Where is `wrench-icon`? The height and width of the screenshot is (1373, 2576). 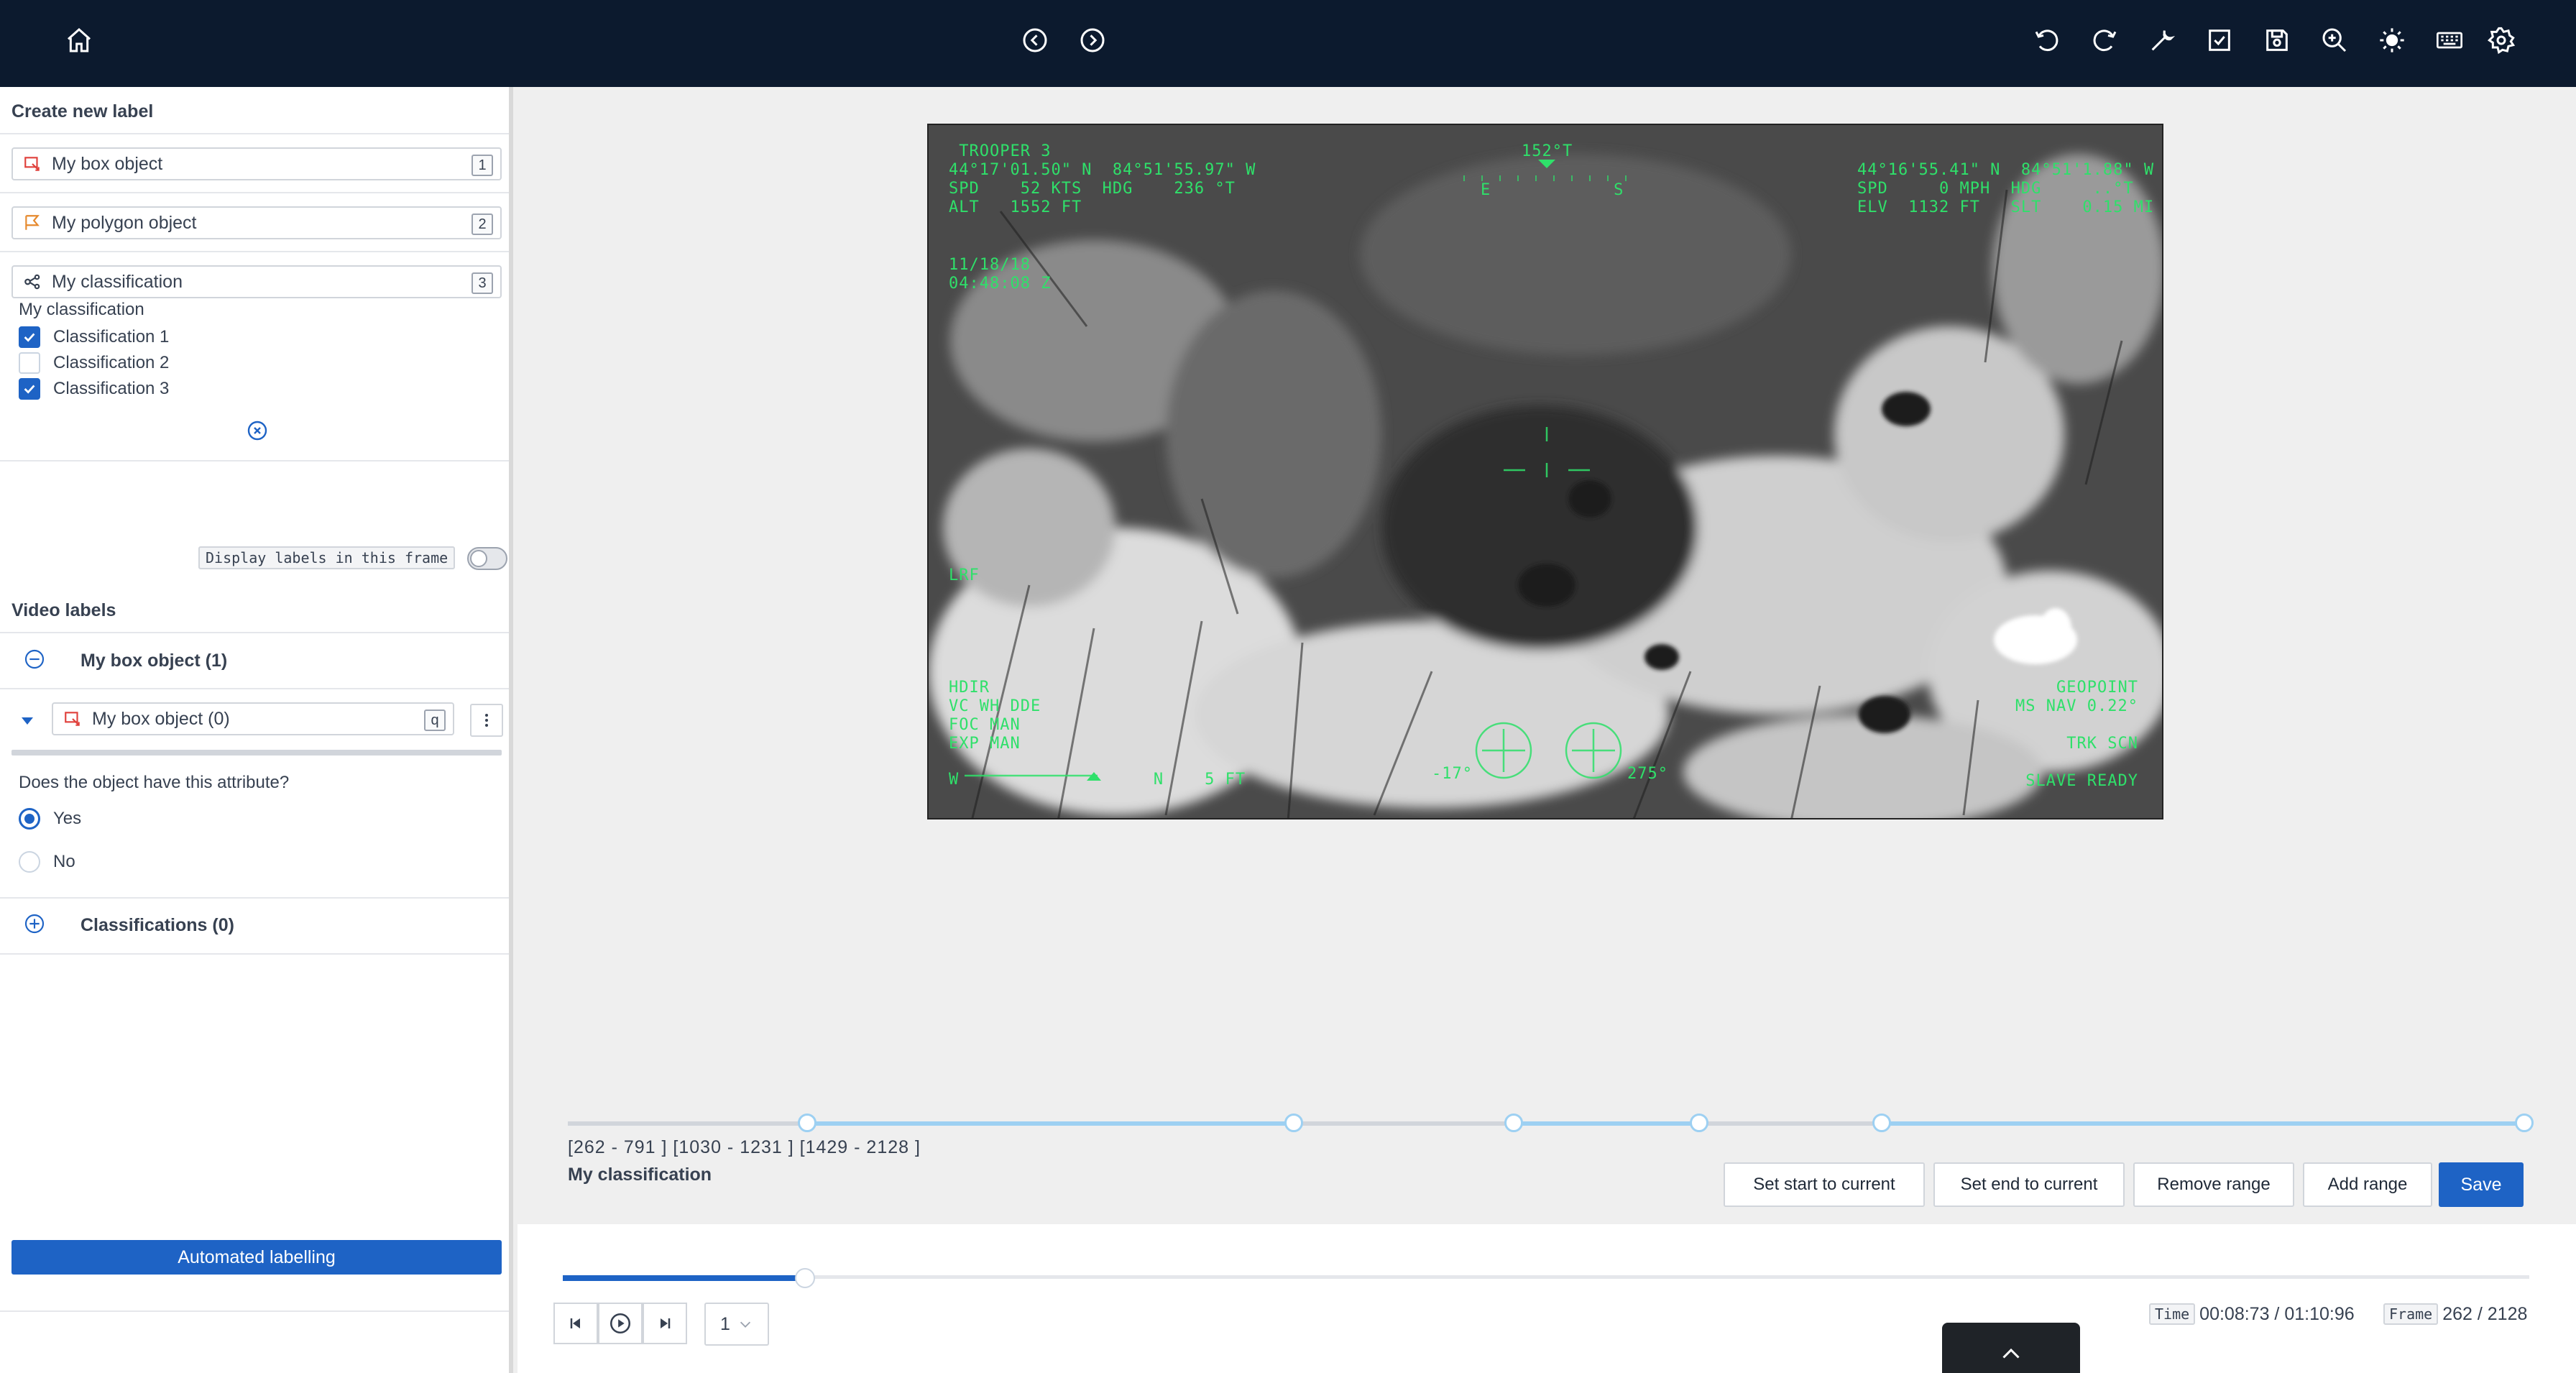 wrench-icon is located at coordinates (2162, 40).